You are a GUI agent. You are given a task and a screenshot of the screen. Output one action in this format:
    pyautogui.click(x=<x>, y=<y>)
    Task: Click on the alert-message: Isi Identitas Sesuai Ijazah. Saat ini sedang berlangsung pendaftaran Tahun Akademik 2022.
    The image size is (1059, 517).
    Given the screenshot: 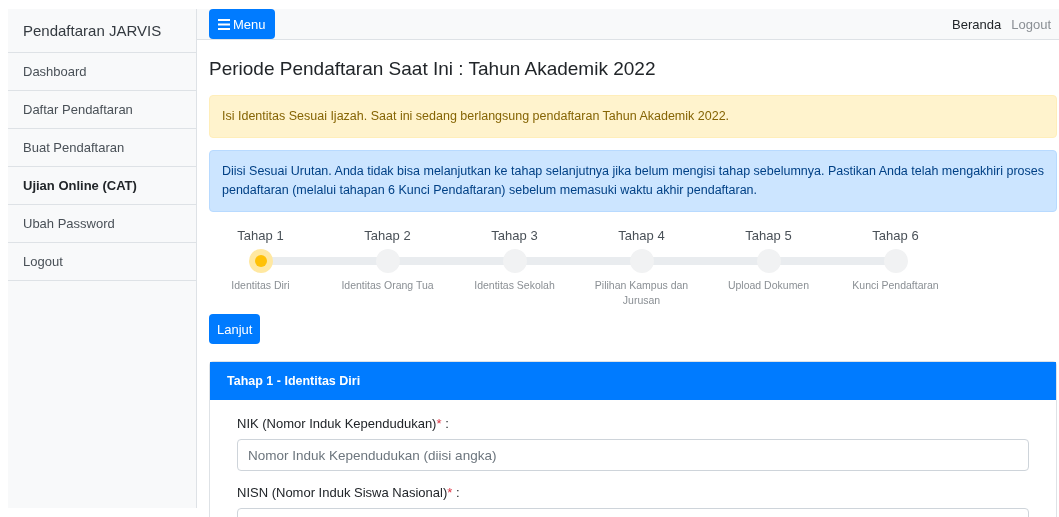 What is the action you would take?
    pyautogui.click(x=633, y=116)
    